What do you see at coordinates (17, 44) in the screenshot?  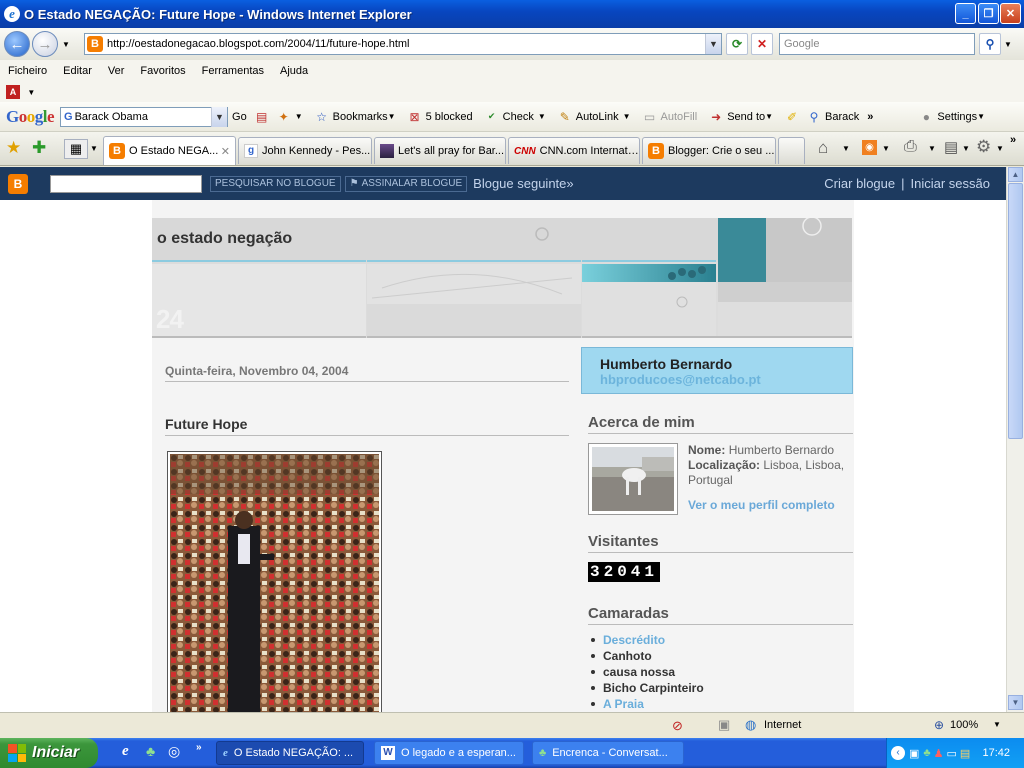 I see `back-button: ←` at bounding box center [17, 44].